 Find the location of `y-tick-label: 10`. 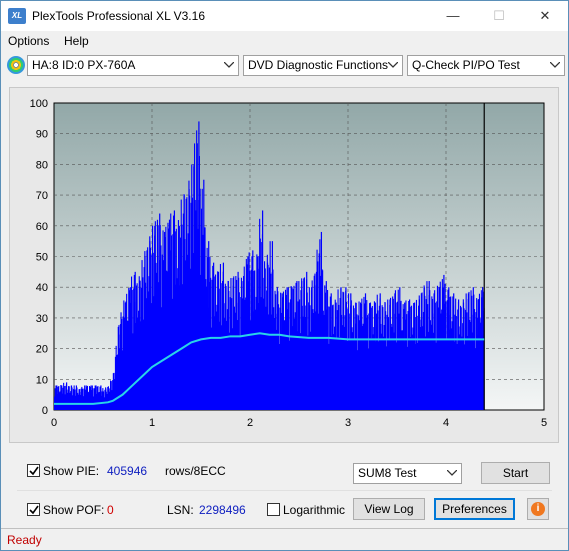

y-tick-label: 10 is located at coordinates (42, 380).